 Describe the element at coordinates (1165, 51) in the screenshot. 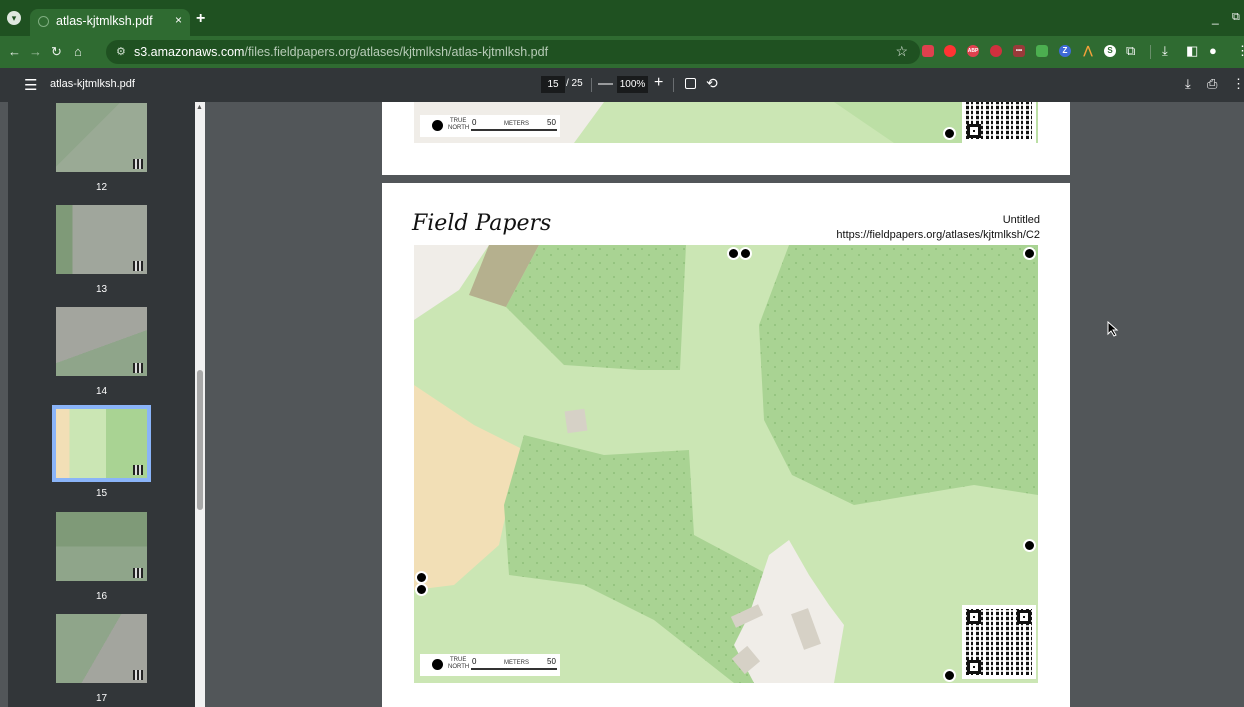

I see `downloads-icon: ⤓` at that location.